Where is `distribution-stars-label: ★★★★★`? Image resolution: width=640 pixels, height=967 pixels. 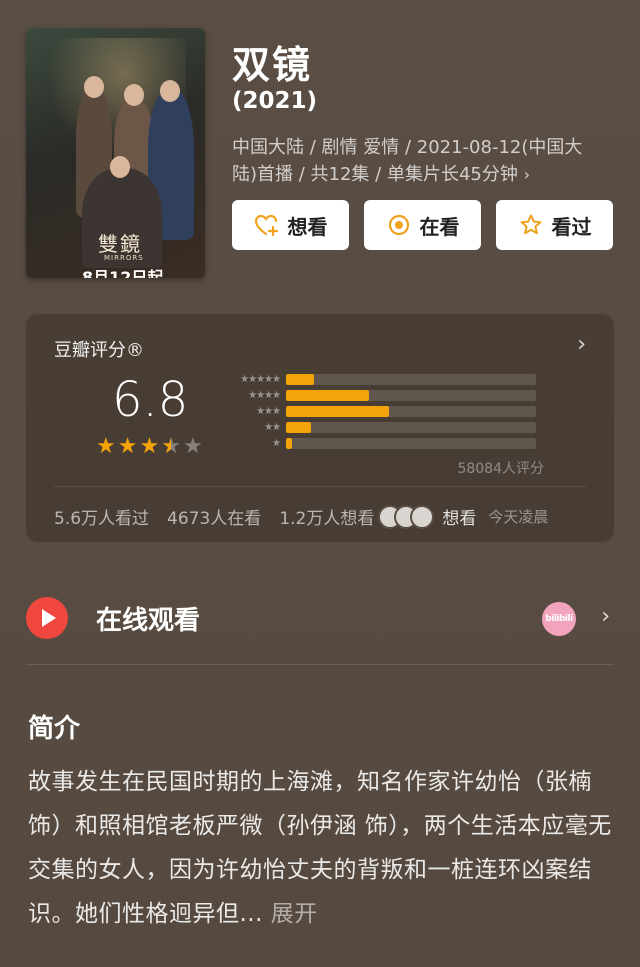
distribution-stars-label: ★★★★★ is located at coordinates (260, 379).